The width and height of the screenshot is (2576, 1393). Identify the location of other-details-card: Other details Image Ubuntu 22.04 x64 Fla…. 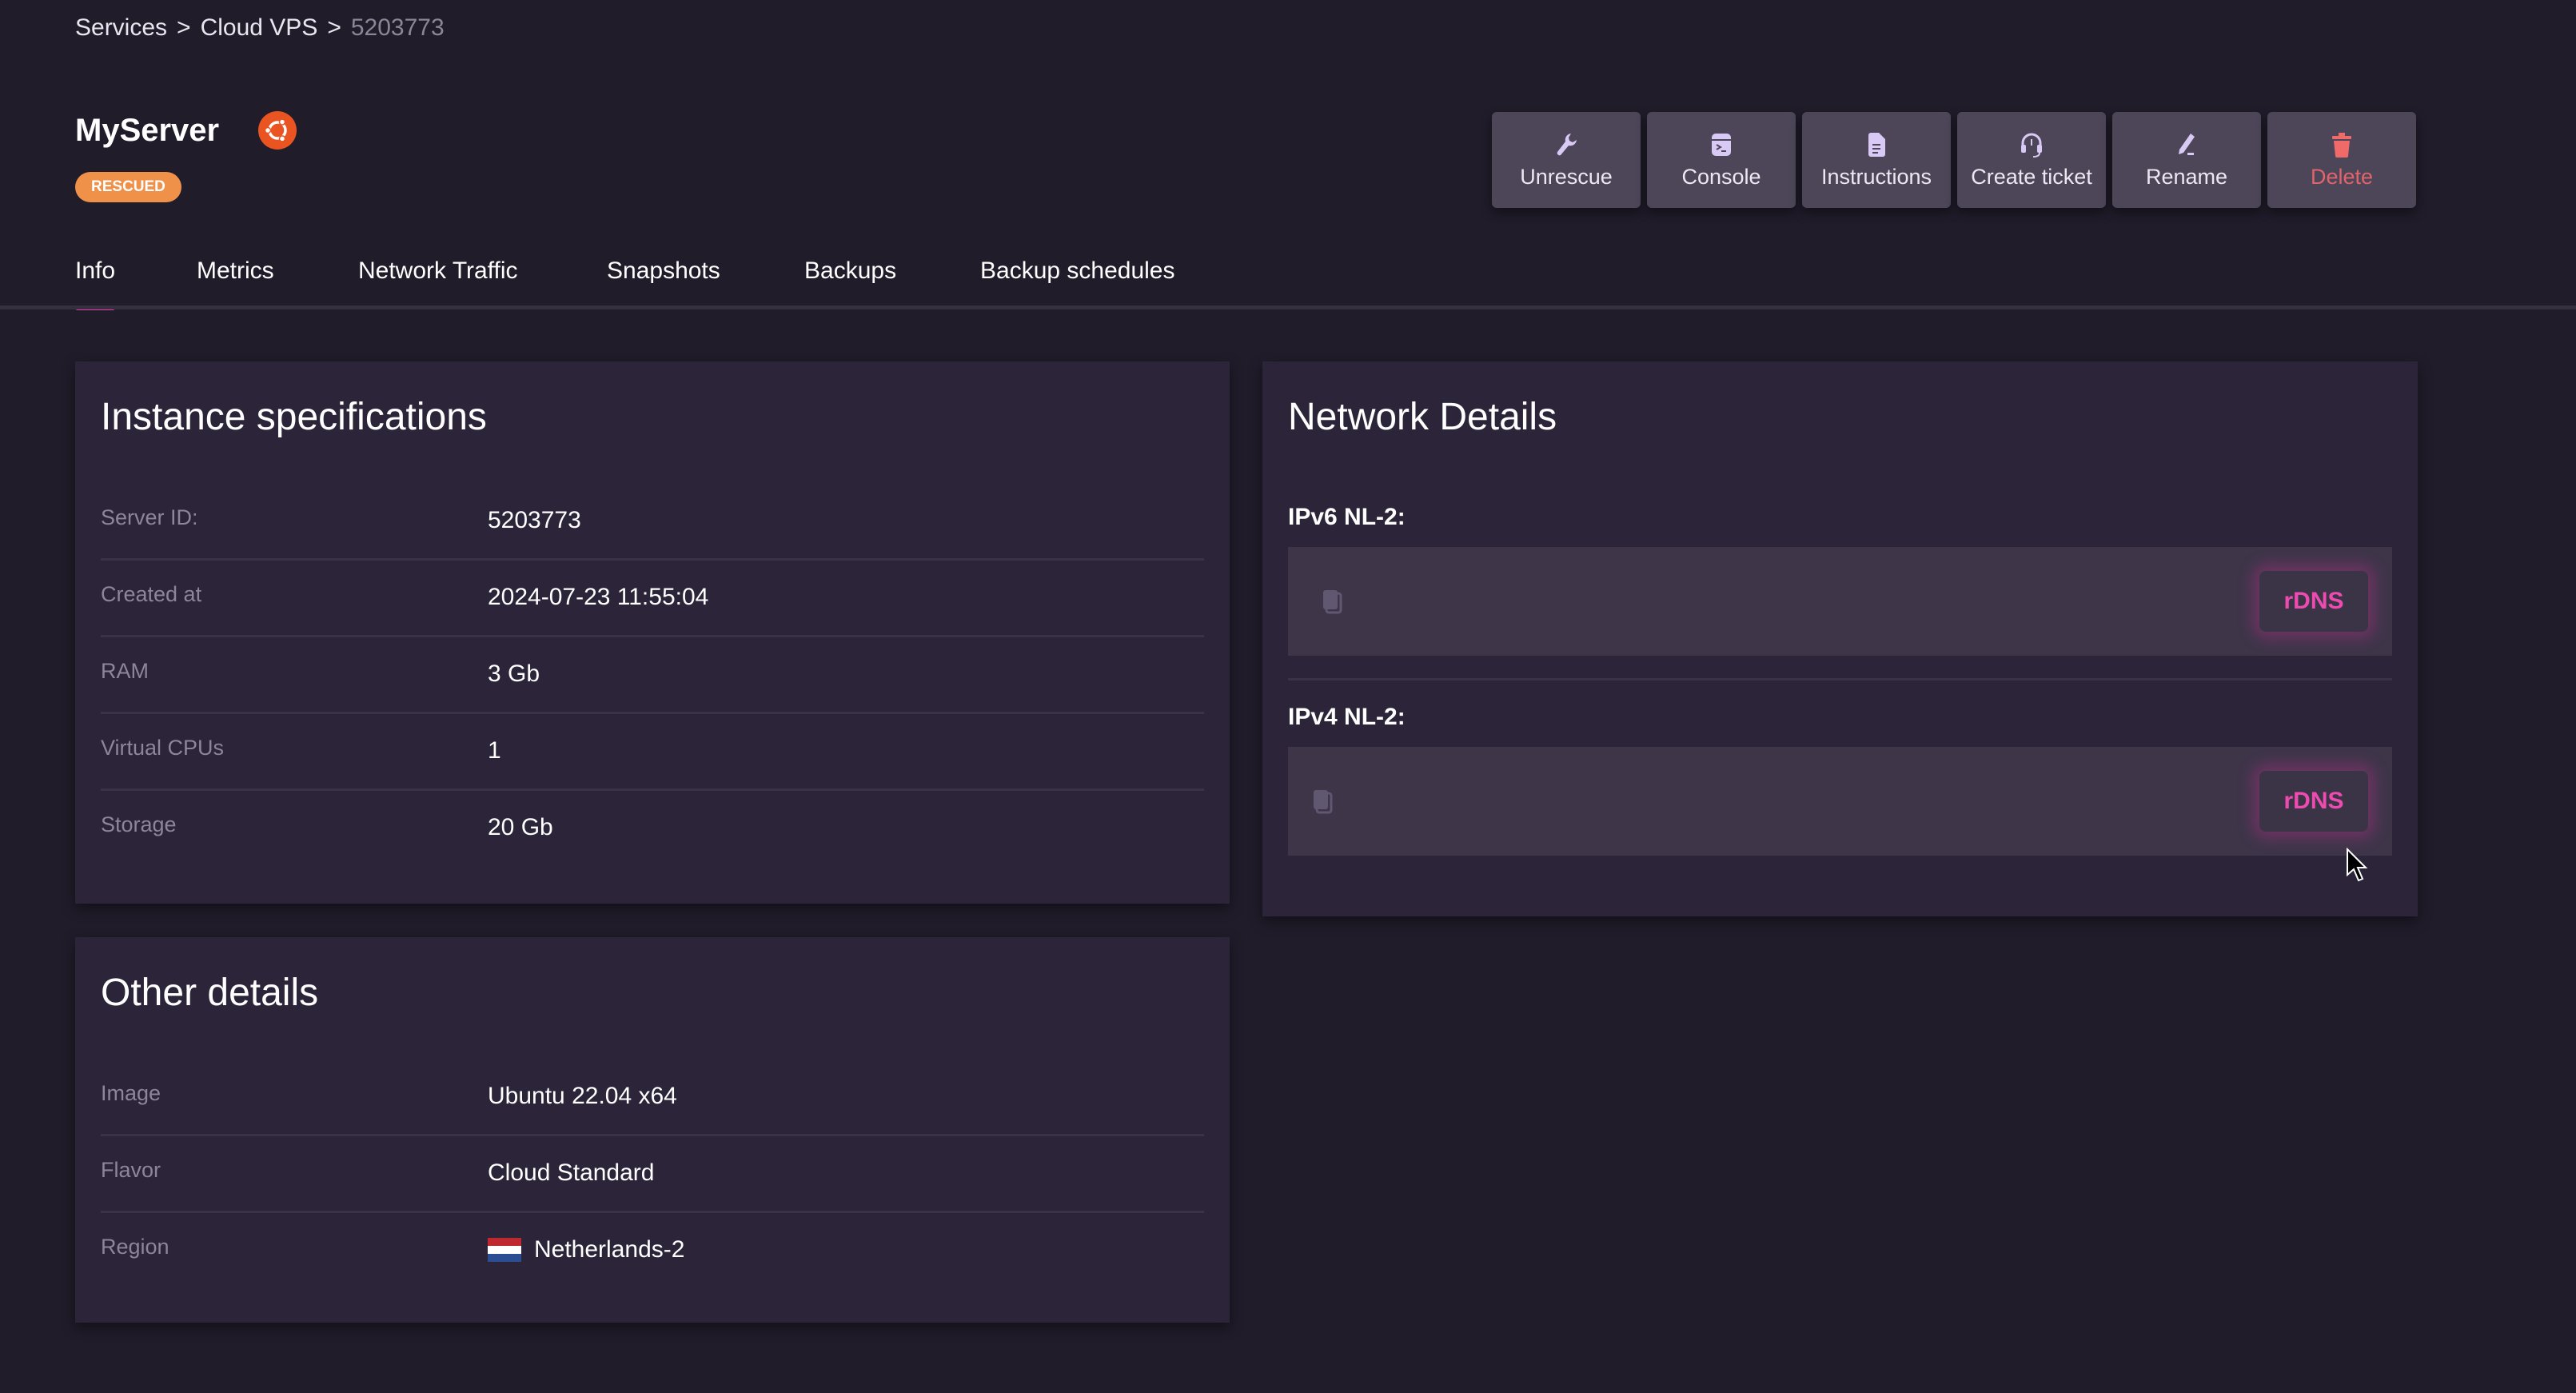
(653, 1130).